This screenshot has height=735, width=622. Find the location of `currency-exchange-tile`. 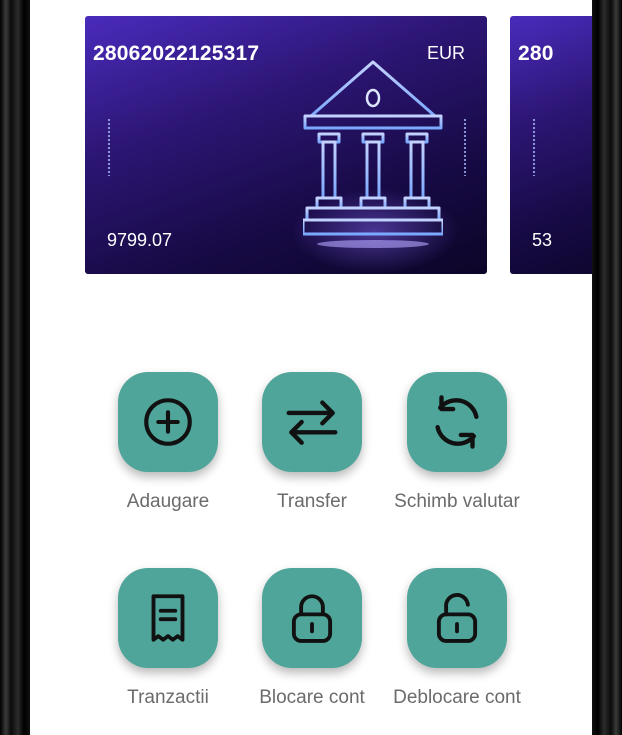

currency-exchange-tile is located at coordinates (457, 422).